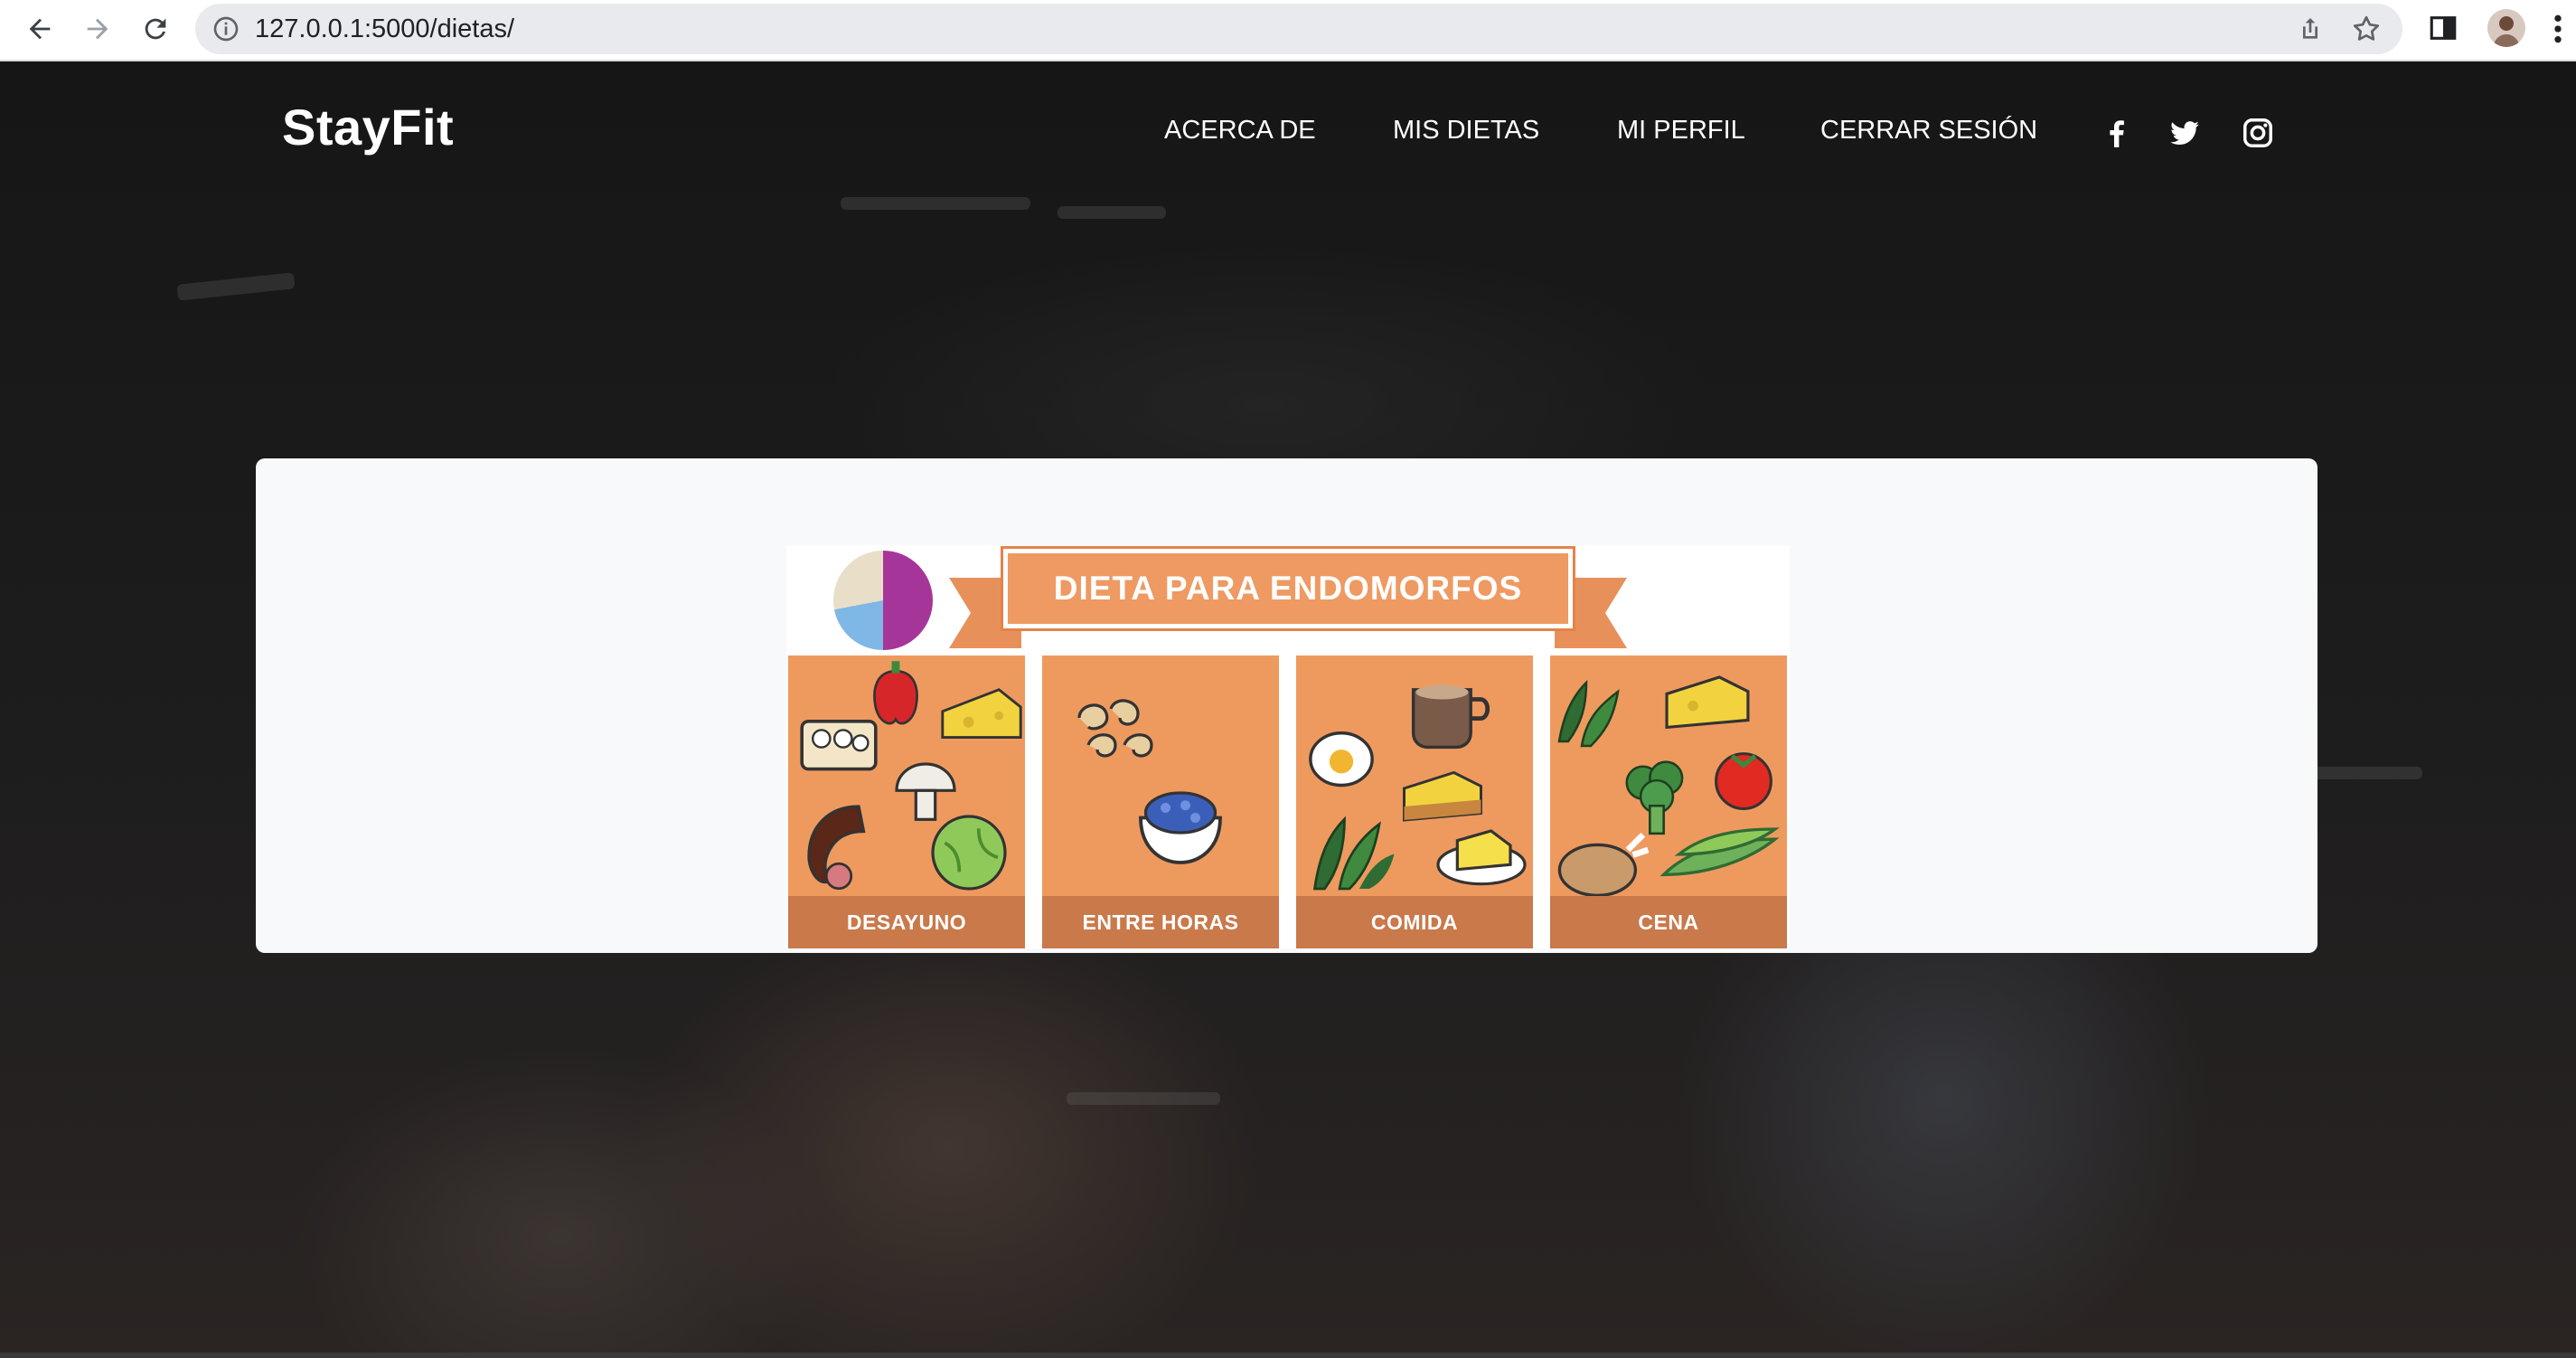 The height and width of the screenshot is (1358, 2576). Describe the element at coordinates (1115, 729) in the screenshot. I see `cashews-icon` at that location.